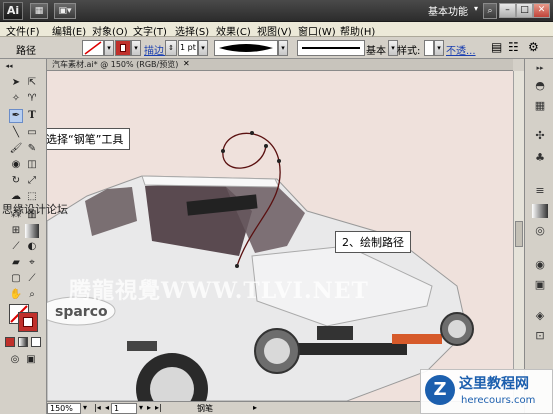 This screenshot has width=553, height=414. What do you see at coordinates (89, 139) in the screenshot?
I see `step1-callout: 1、选择“钢笔”工具` at bounding box center [89, 139].